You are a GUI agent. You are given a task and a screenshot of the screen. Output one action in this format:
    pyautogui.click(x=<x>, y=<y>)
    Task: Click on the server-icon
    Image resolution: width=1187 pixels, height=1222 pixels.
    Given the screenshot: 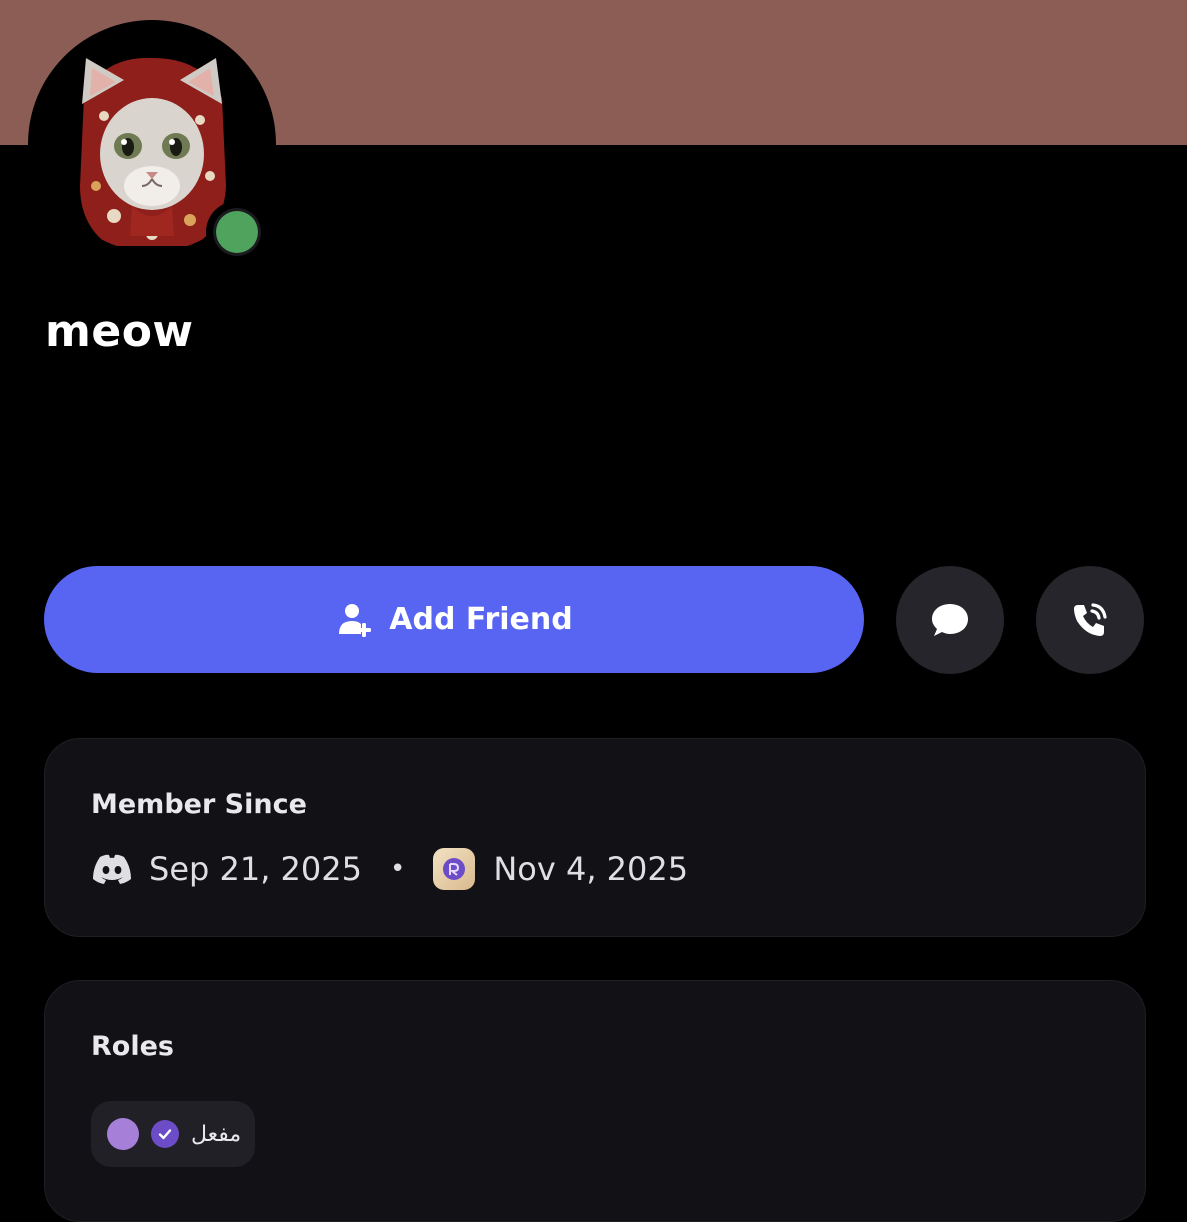 What is the action you would take?
    pyautogui.click(x=454, y=869)
    